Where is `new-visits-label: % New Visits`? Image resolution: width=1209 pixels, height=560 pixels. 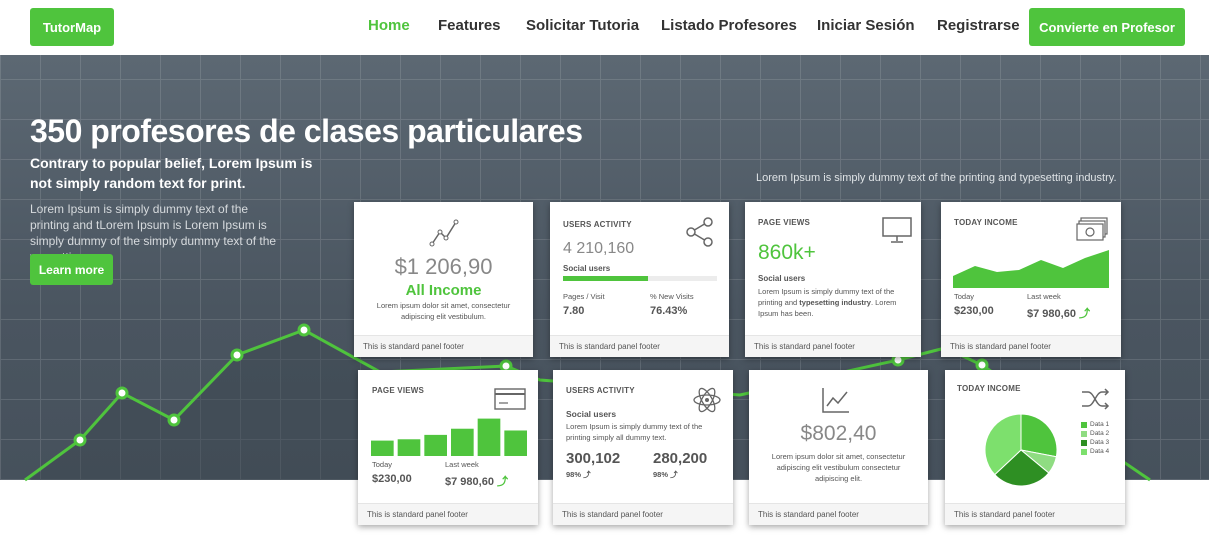 new-visits-label: % New Visits is located at coordinates (672, 296).